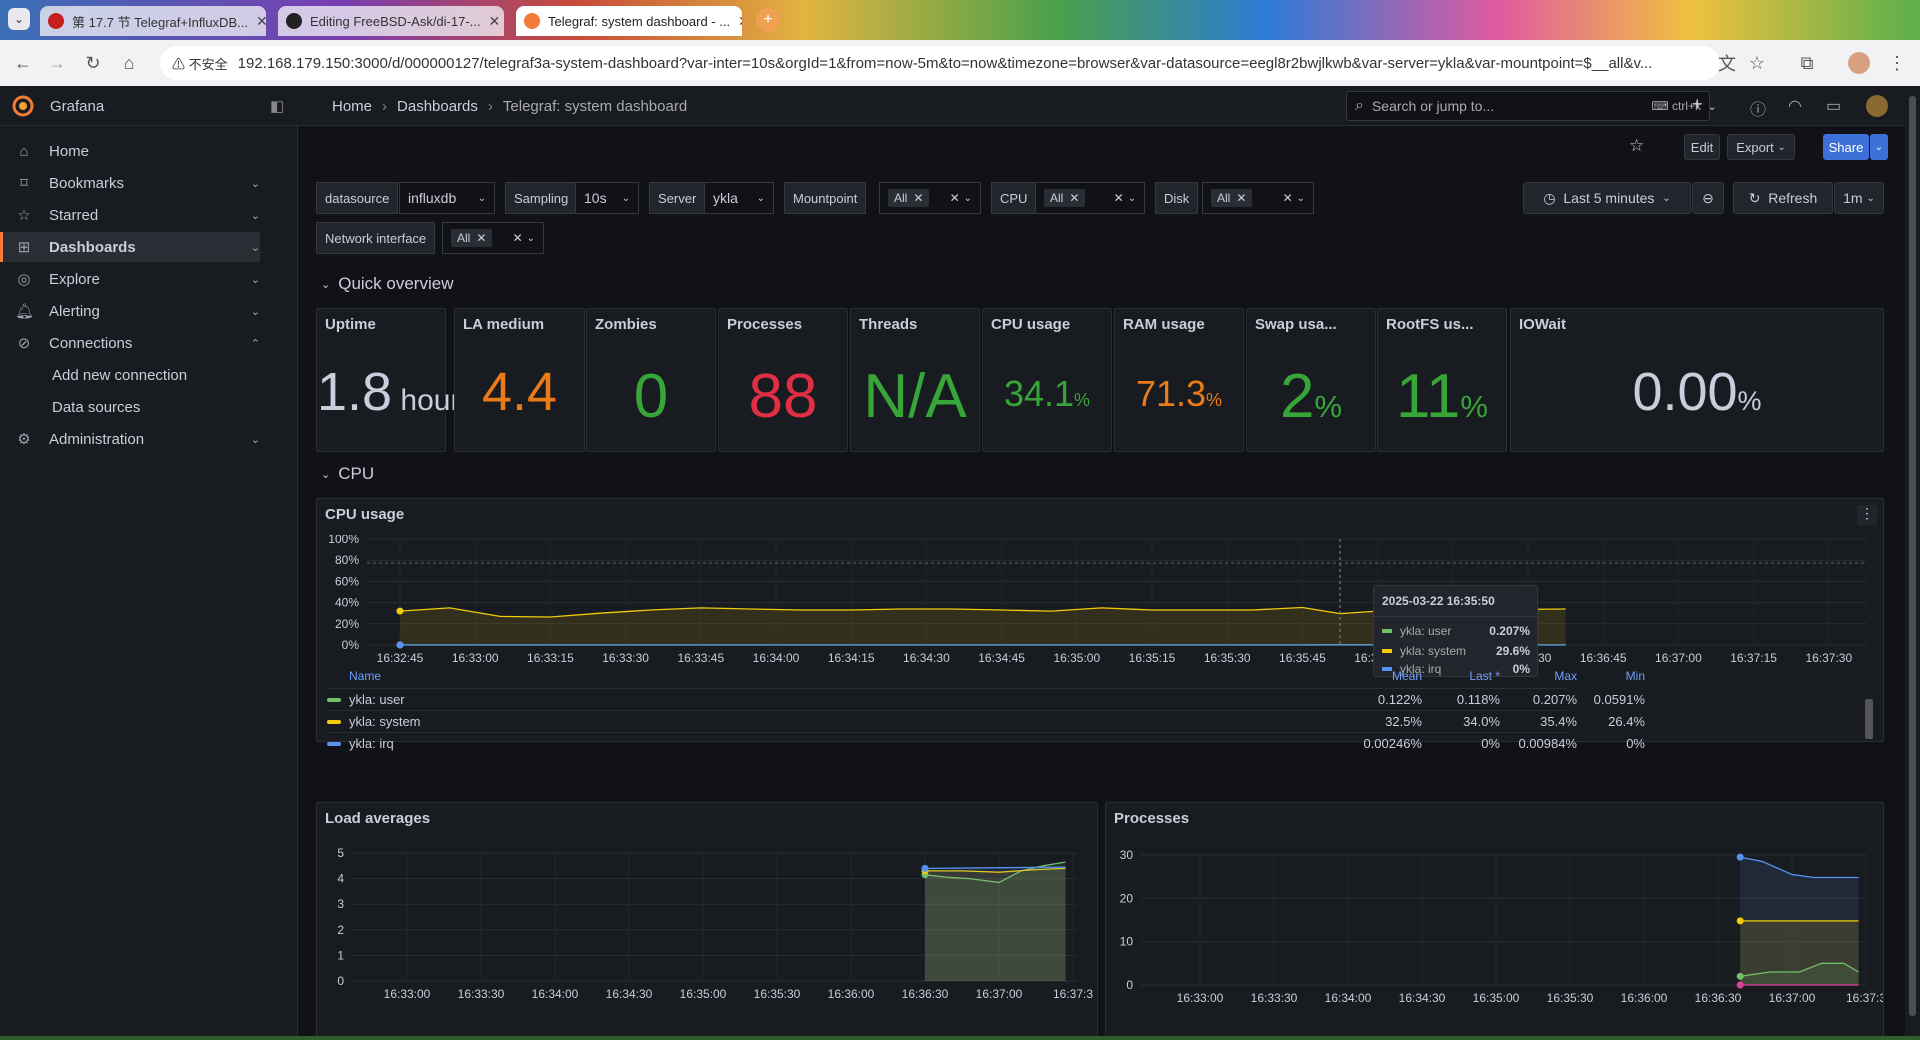 The width and height of the screenshot is (1920, 1040). What do you see at coordinates (1605, 676) in the screenshot?
I see `legend-col-min: Min` at bounding box center [1605, 676].